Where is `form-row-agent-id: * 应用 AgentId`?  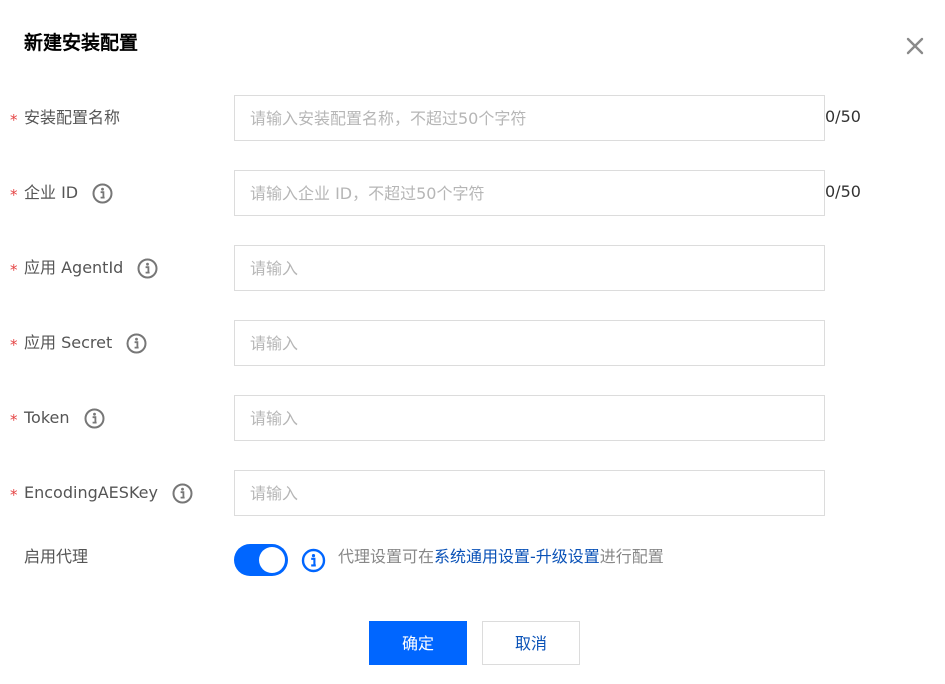 form-row-agent-id: * 应用 AgentId is located at coordinates (472, 268).